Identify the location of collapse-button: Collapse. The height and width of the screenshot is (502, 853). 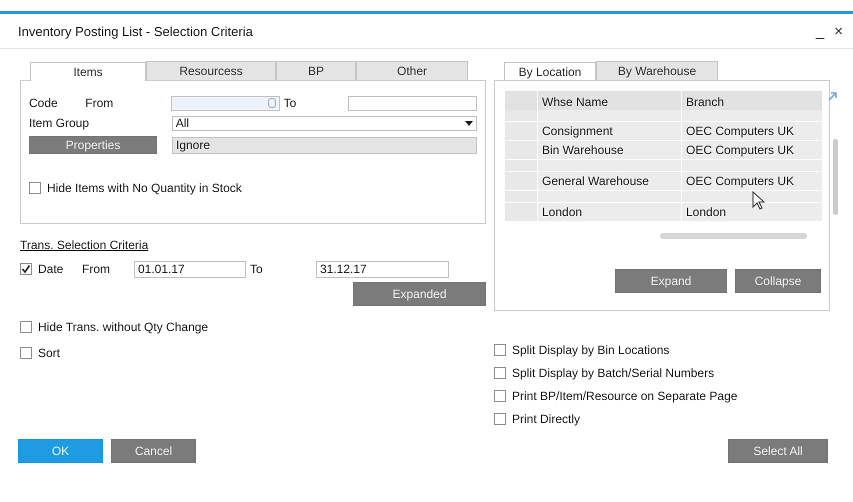
(778, 281).